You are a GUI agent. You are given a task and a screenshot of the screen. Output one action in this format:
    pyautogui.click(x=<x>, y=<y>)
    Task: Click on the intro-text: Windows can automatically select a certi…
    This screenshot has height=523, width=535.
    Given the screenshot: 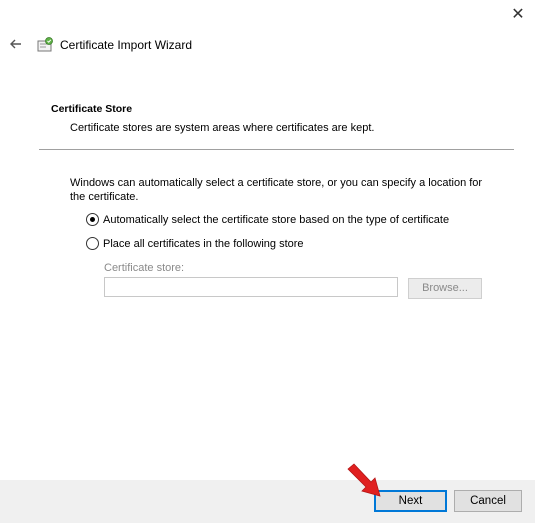 What is the action you would take?
    pyautogui.click(x=276, y=190)
    